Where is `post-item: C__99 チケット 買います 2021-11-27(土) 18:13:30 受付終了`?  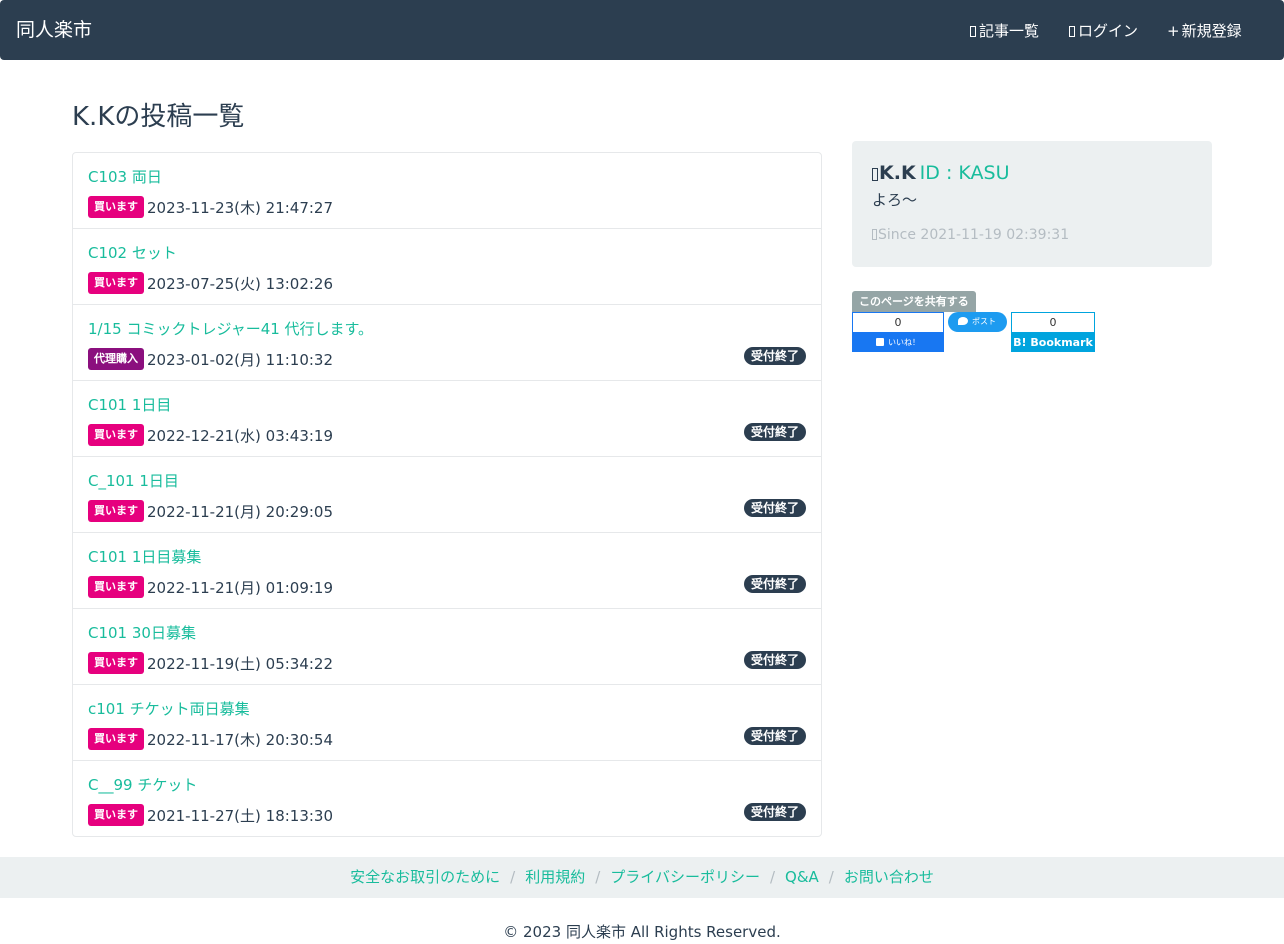 post-item: C__99 チケット 買います 2021-11-27(土) 18:13:30 受付終了 is located at coordinates (447, 798).